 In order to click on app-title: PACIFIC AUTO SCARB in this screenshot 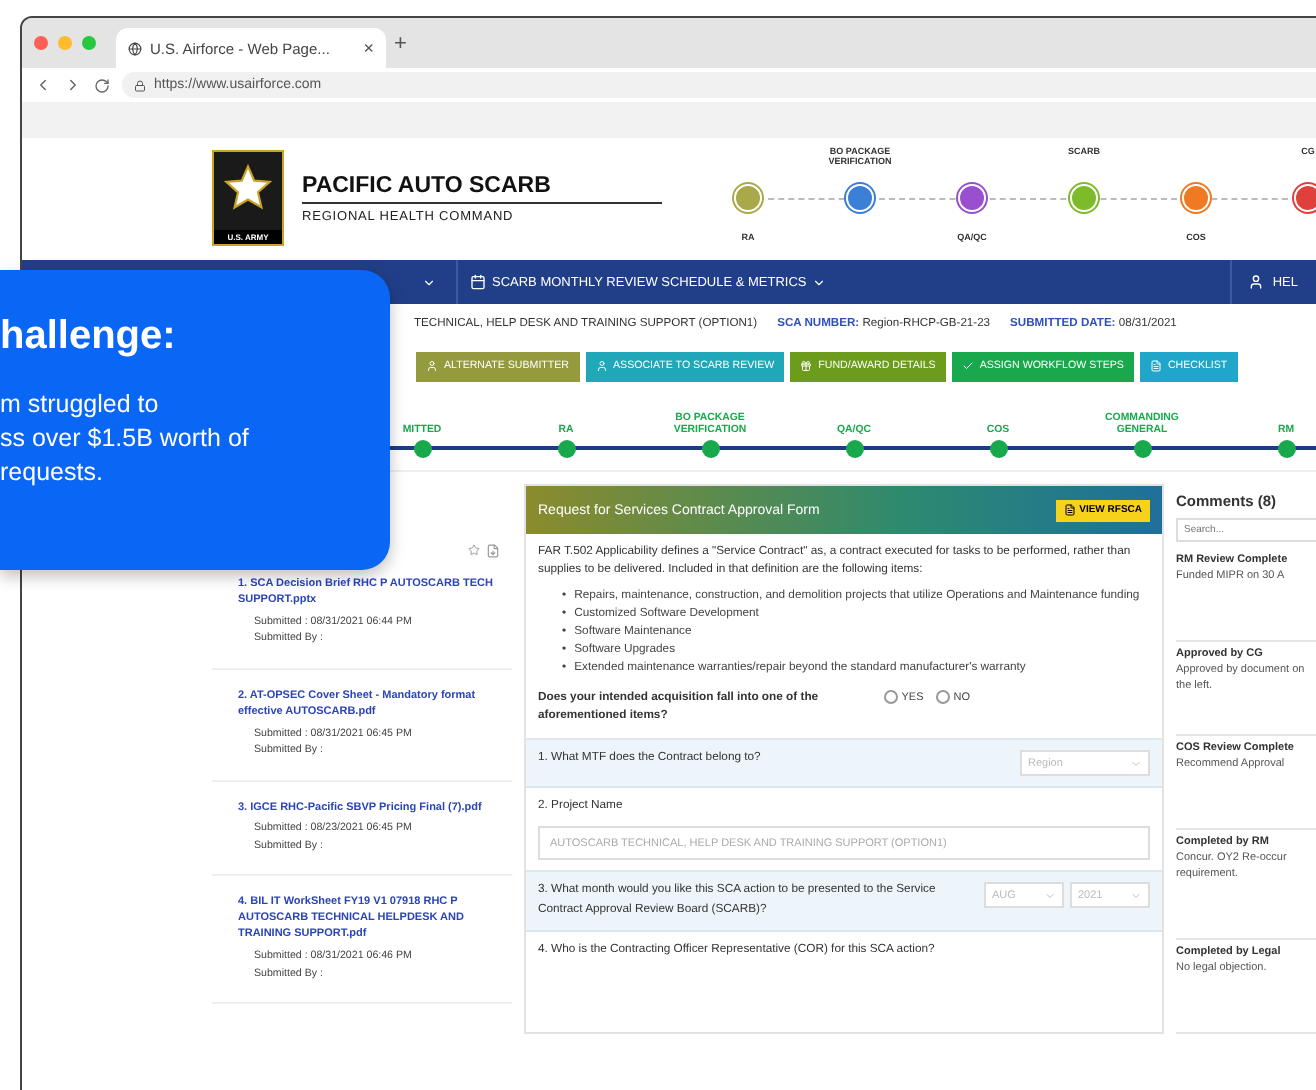, I will do `click(482, 188)`.